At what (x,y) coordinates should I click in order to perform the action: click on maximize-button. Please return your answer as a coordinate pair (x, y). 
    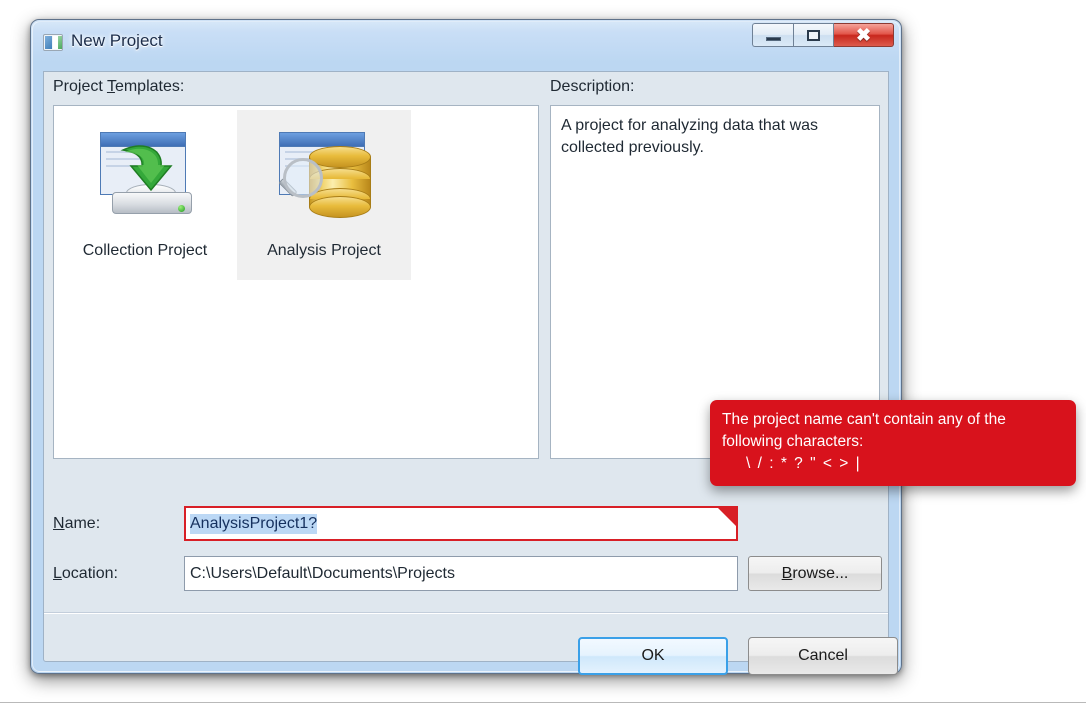
    Looking at the image, I should click on (813, 35).